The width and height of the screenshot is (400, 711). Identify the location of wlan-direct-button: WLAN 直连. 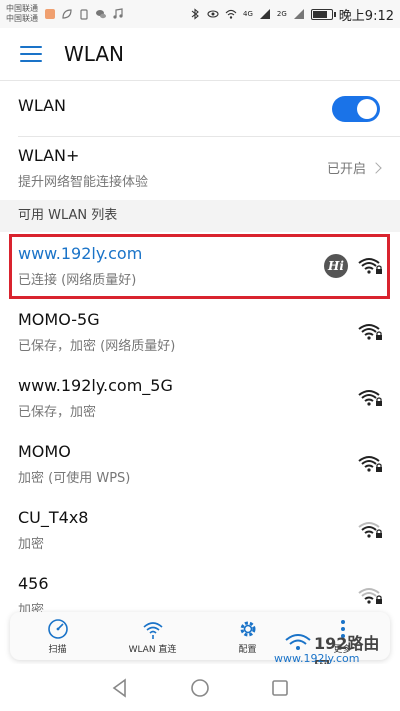
(152, 636).